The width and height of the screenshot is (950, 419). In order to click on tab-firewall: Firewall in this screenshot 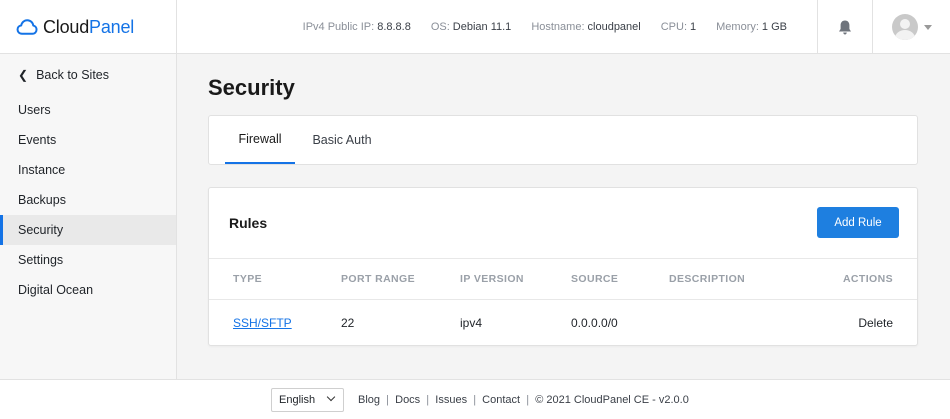, I will do `click(260, 140)`.